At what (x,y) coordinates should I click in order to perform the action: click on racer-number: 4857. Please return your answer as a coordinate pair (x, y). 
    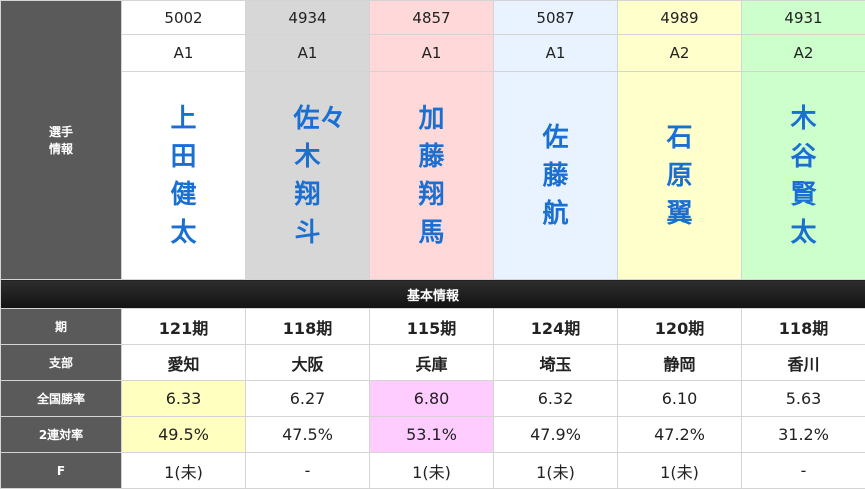
    Looking at the image, I should click on (432, 18).